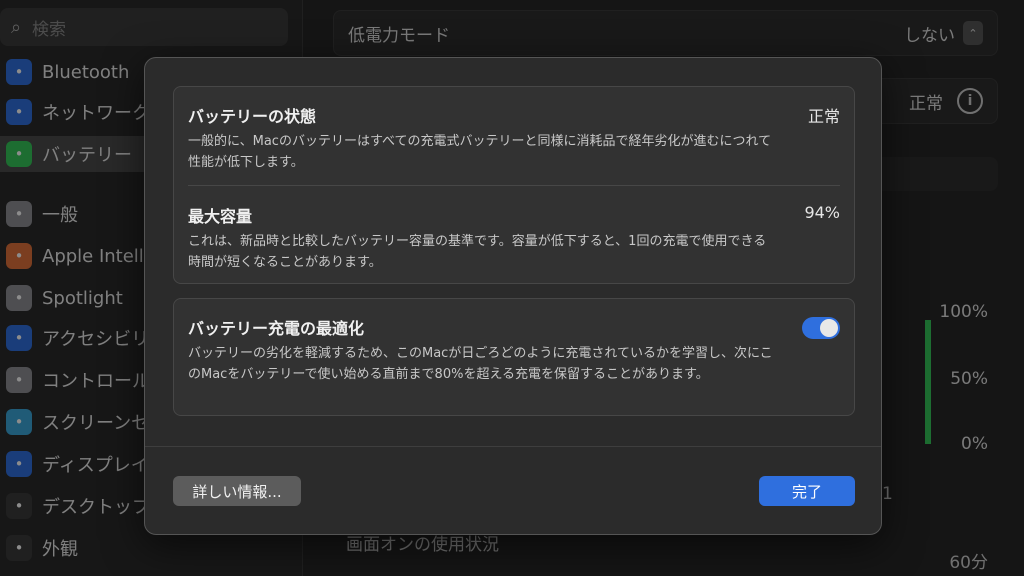 The width and height of the screenshot is (1024, 576). I want to click on sidebar-item-label: 外観, so click(60, 549).